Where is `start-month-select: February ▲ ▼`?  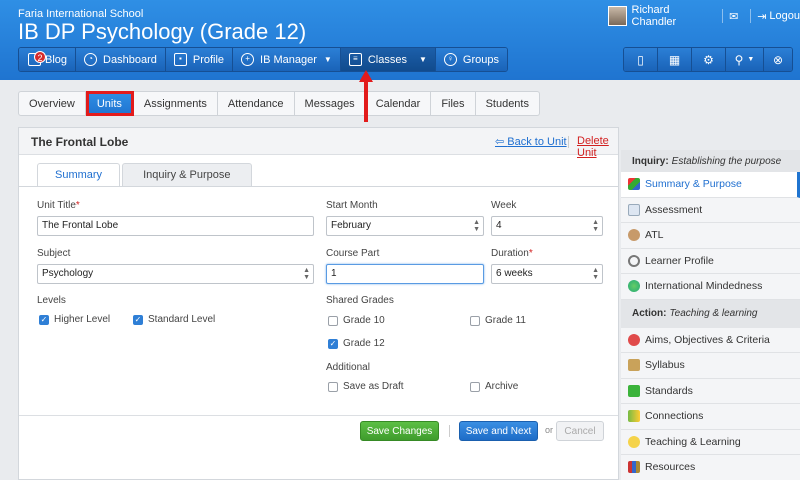
start-month-select: February ▲ ▼ is located at coordinates (405, 226).